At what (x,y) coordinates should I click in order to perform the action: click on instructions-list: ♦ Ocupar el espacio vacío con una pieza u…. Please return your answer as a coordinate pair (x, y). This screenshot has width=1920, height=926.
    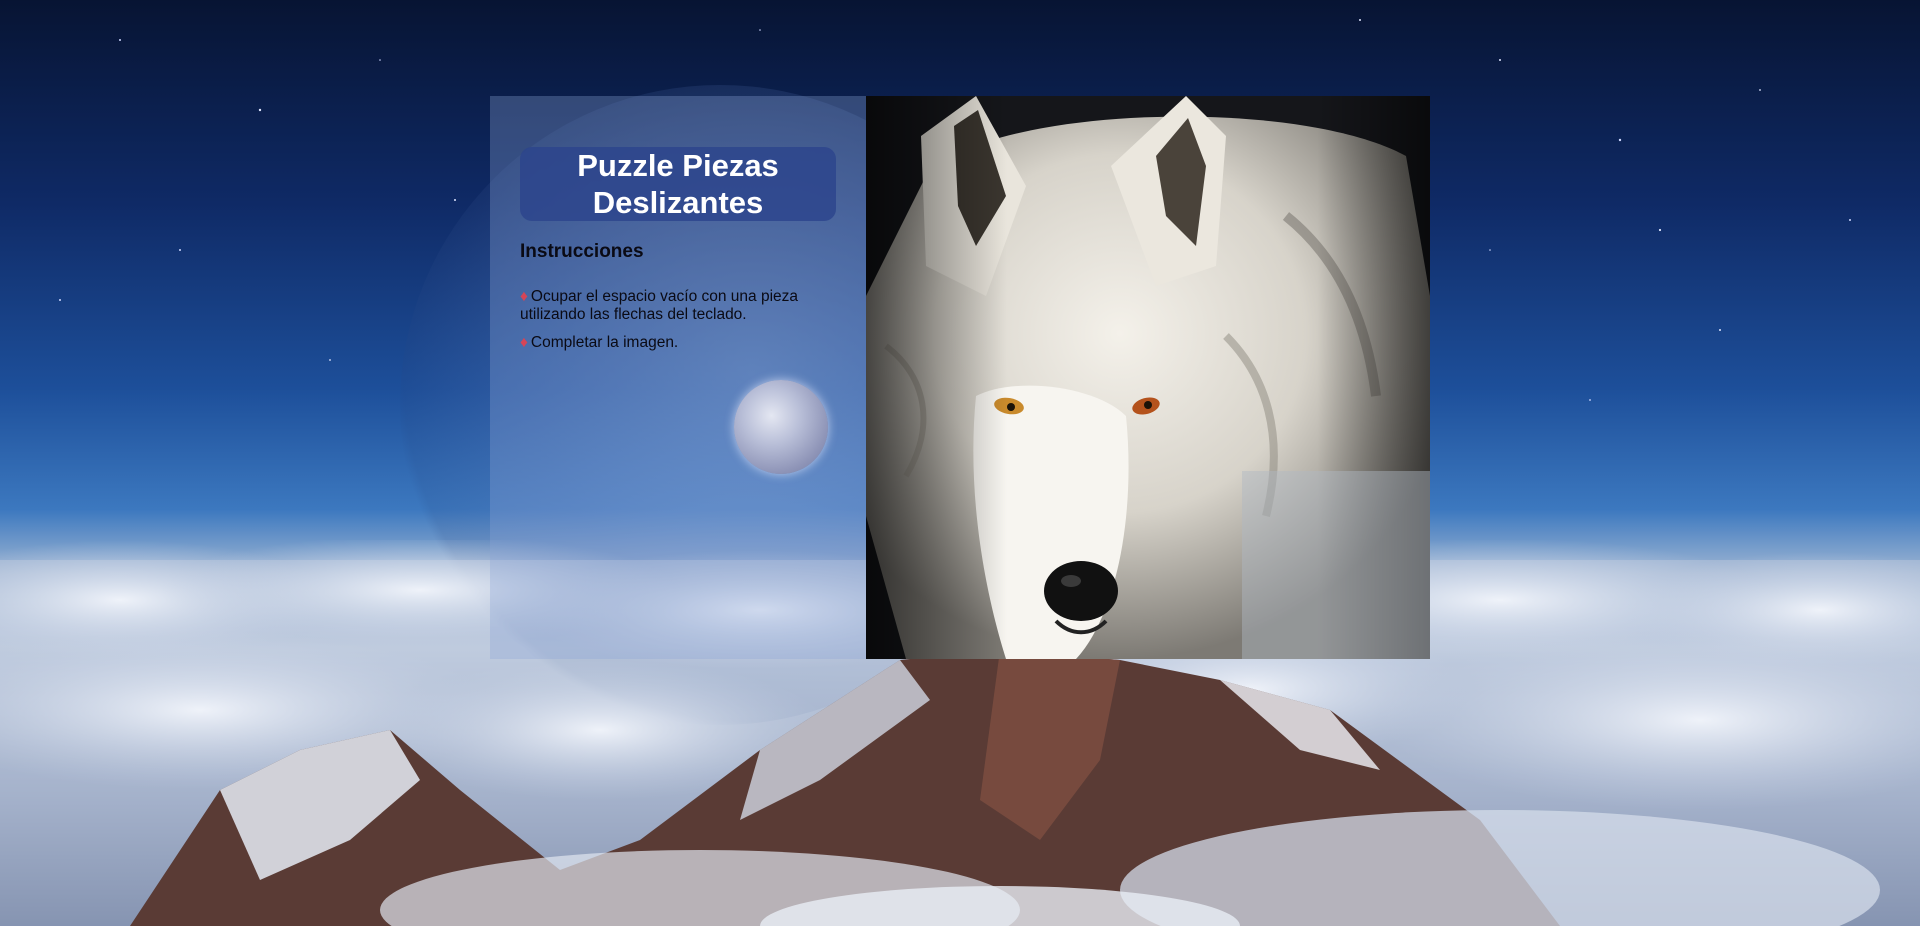
    Looking at the image, I should click on (680, 325).